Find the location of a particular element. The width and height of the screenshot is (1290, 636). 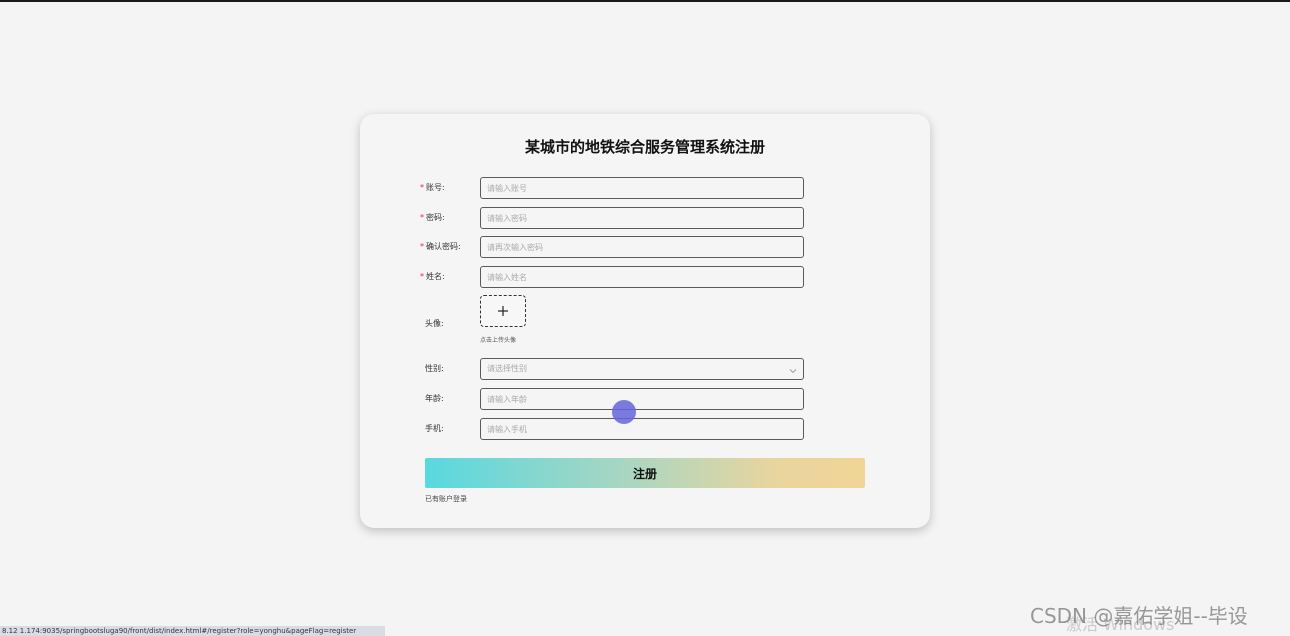

age-label: 年龄: is located at coordinates (434, 398).